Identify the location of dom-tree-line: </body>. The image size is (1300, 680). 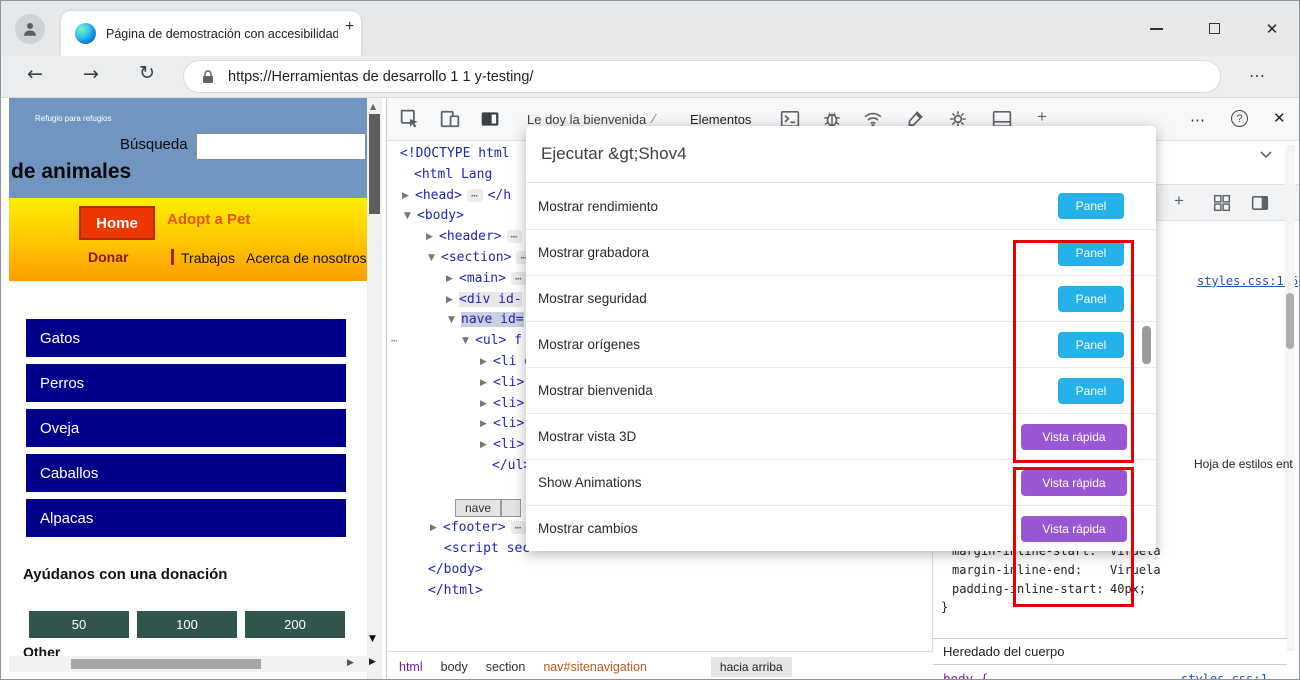
(659, 570).